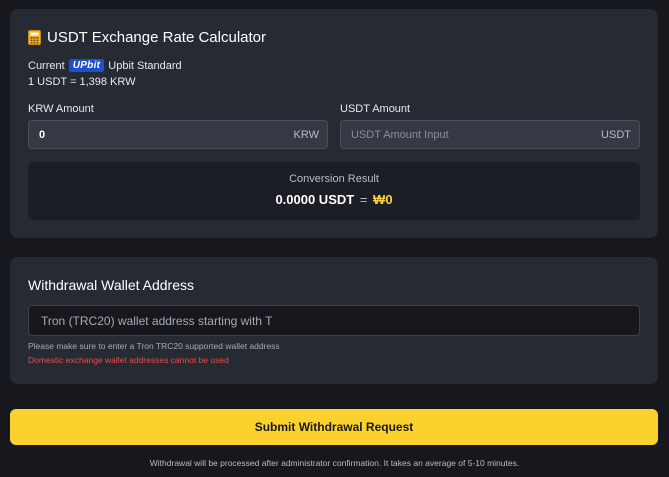  Describe the element at coordinates (334, 179) in the screenshot. I see `conversion-result-label: Conversion Result` at that location.